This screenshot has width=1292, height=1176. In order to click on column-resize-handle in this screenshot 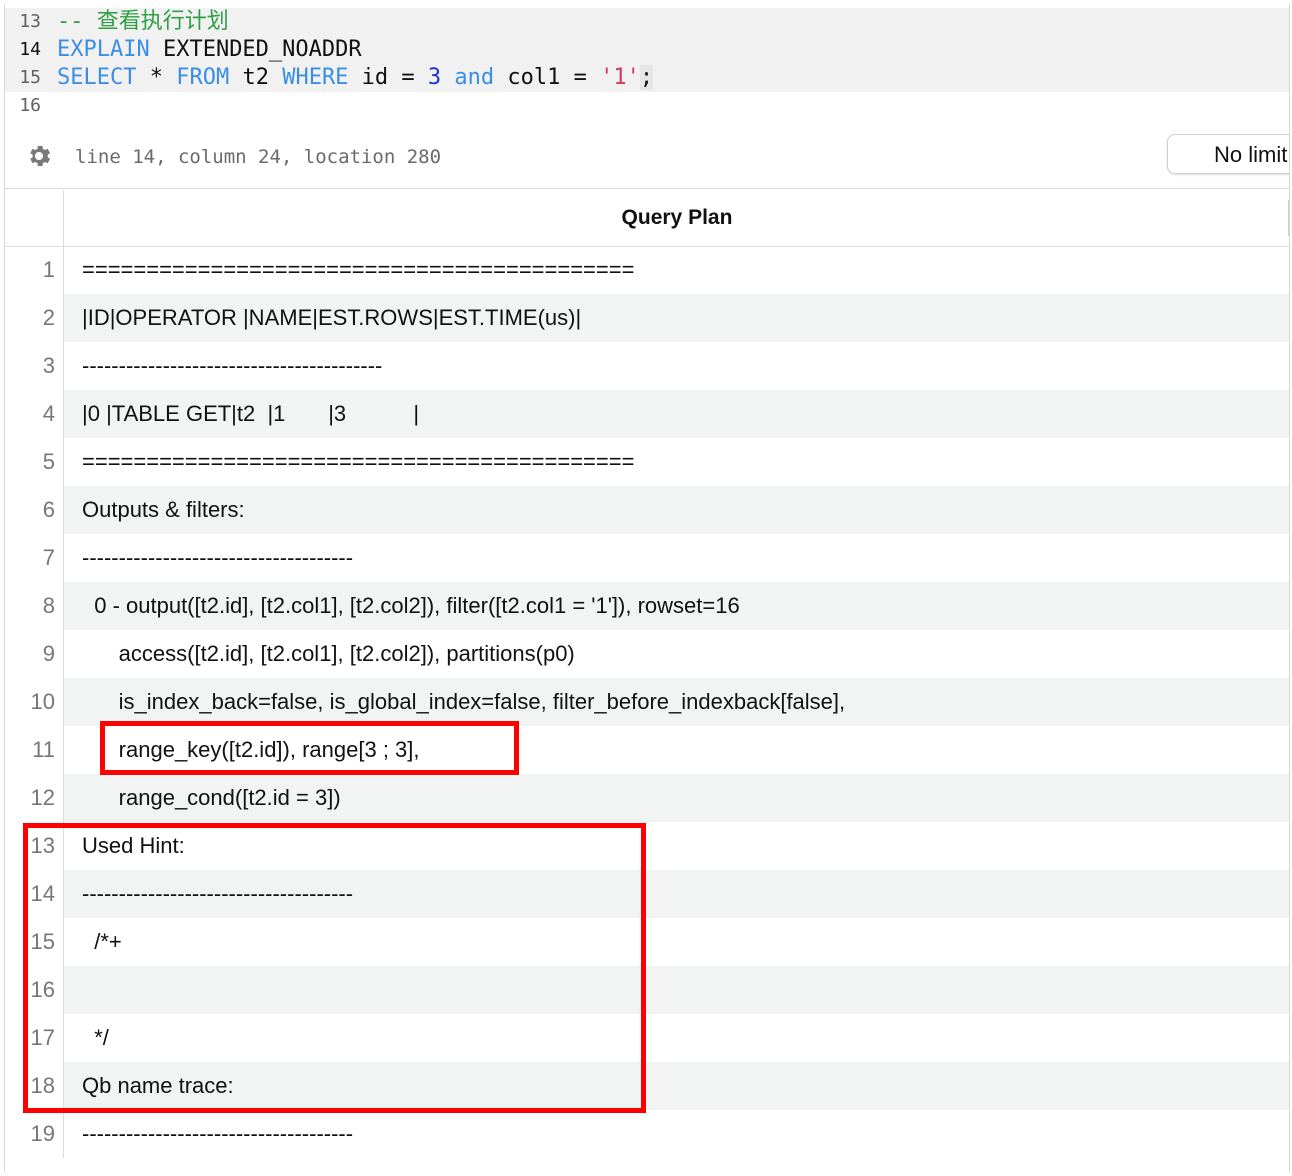, I will do `click(1288, 218)`.